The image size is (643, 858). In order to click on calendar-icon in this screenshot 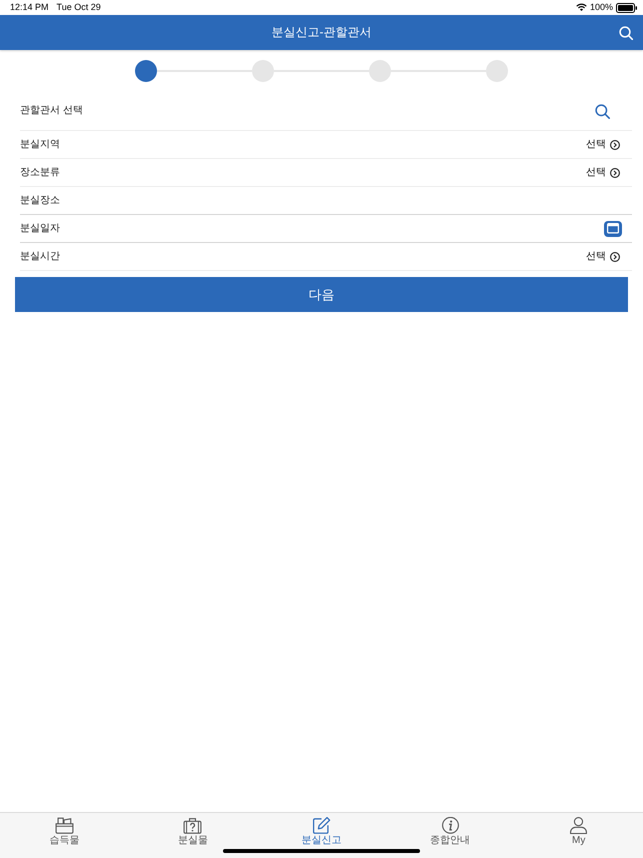, I will do `click(613, 228)`.